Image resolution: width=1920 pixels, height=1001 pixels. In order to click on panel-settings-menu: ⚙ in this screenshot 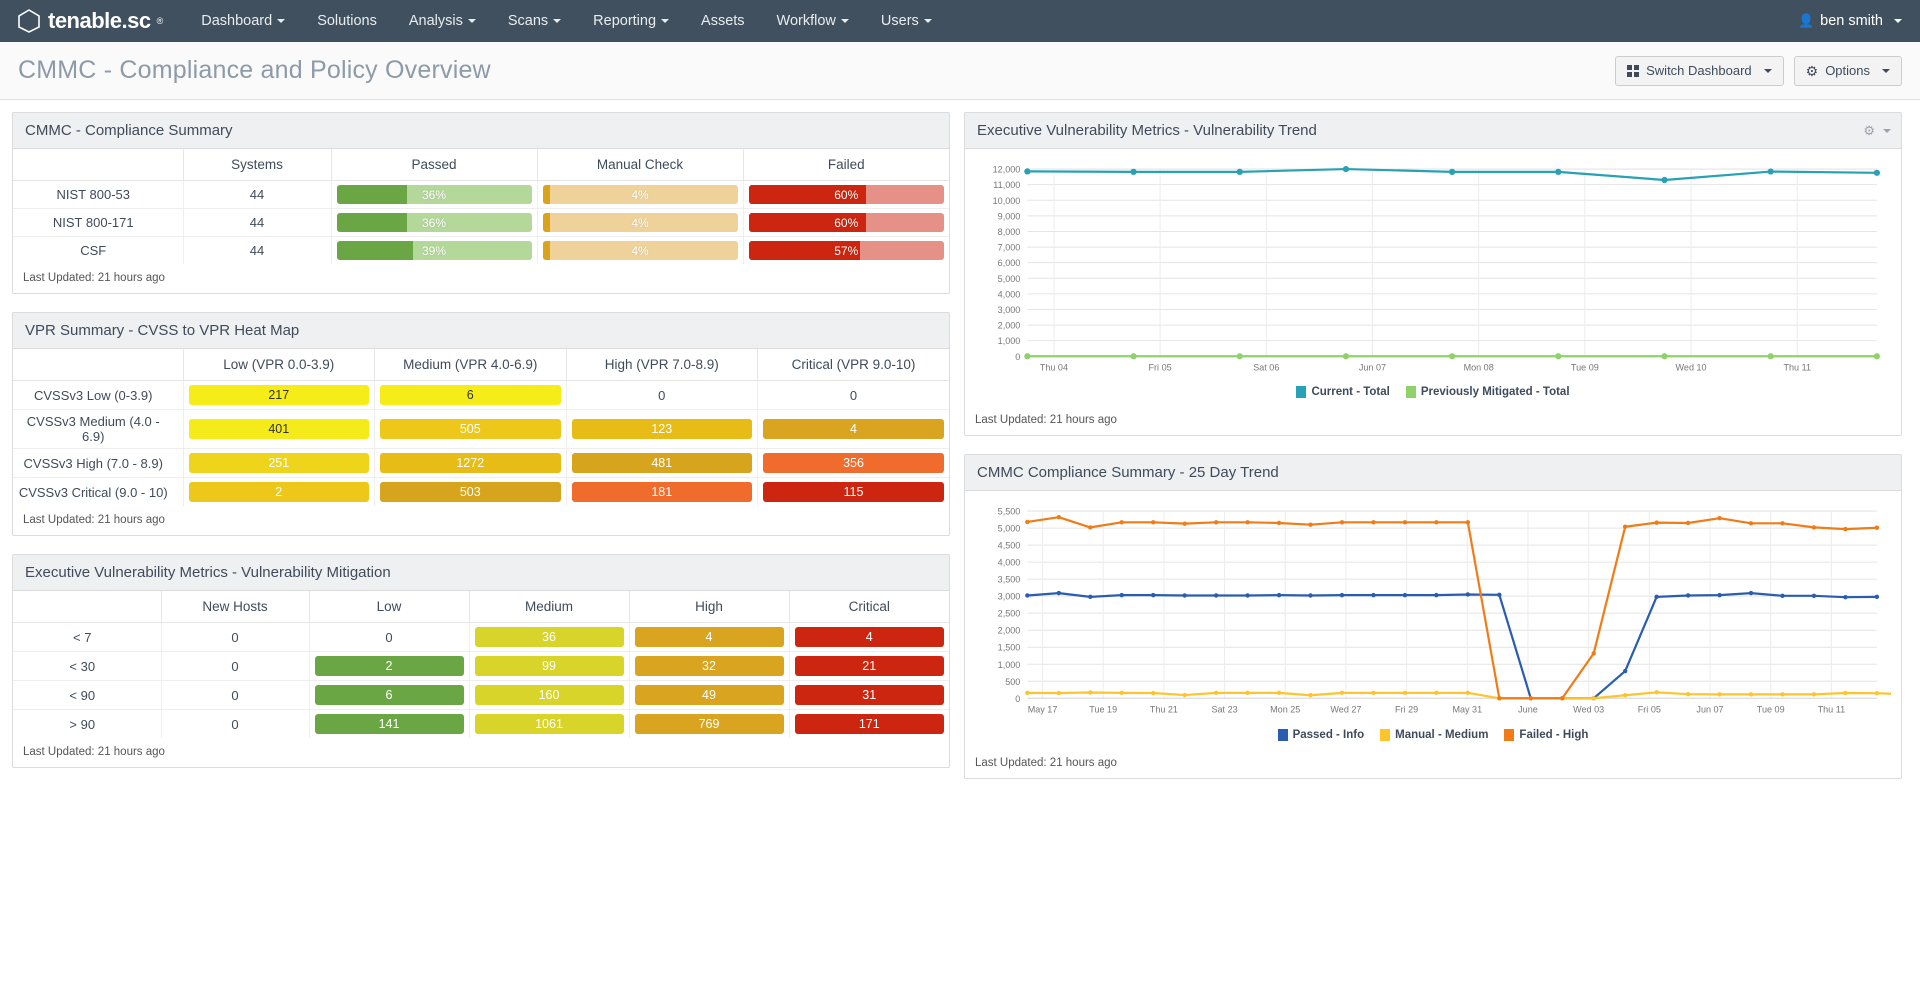, I will do `click(1877, 131)`.